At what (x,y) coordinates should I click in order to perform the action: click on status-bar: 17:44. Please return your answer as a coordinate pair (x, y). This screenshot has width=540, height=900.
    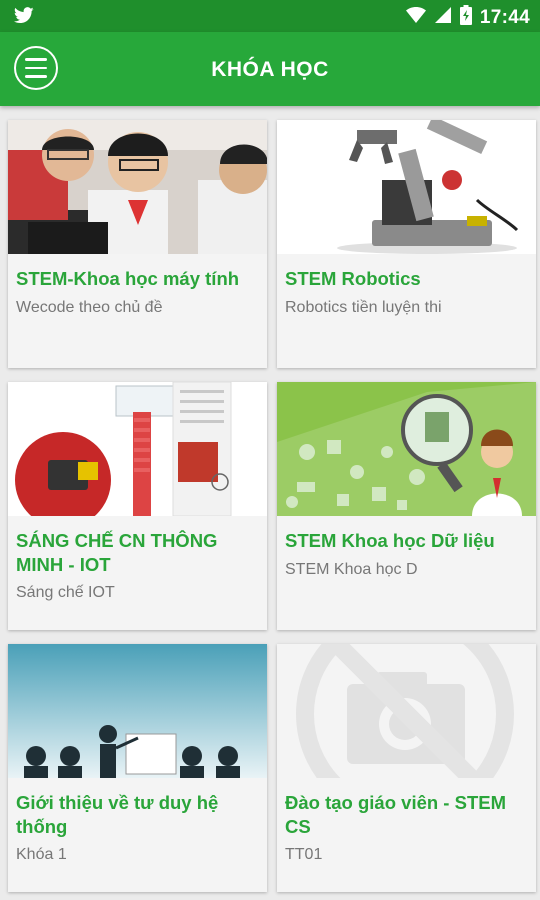
    Looking at the image, I should click on (270, 16).